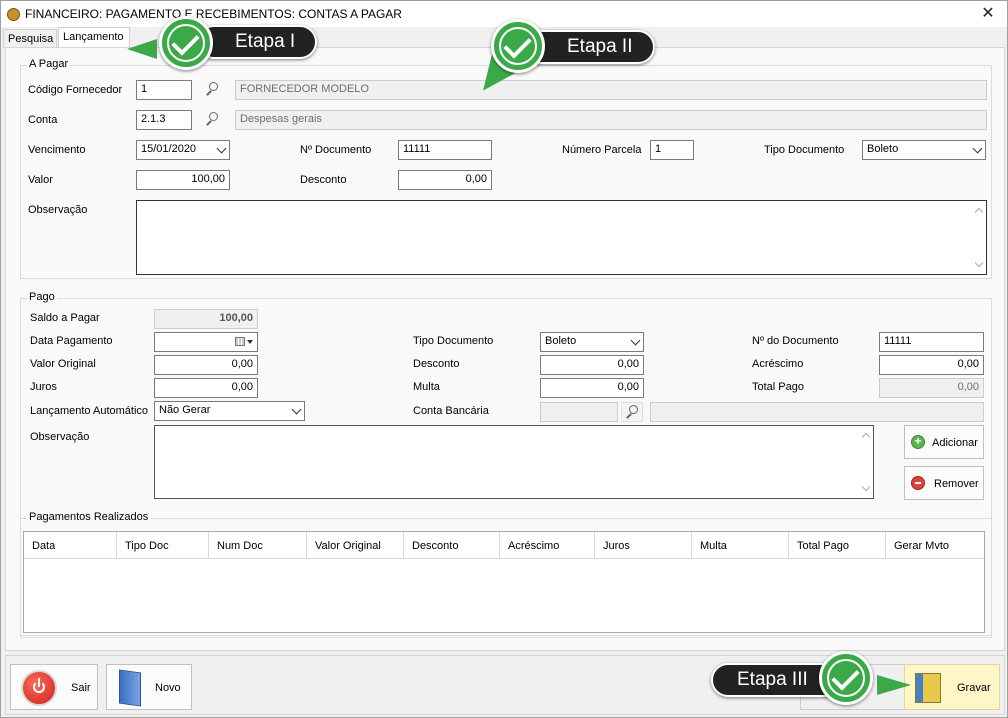  What do you see at coordinates (183, 180) in the screenshot?
I see `valor-input: 100,00` at bounding box center [183, 180].